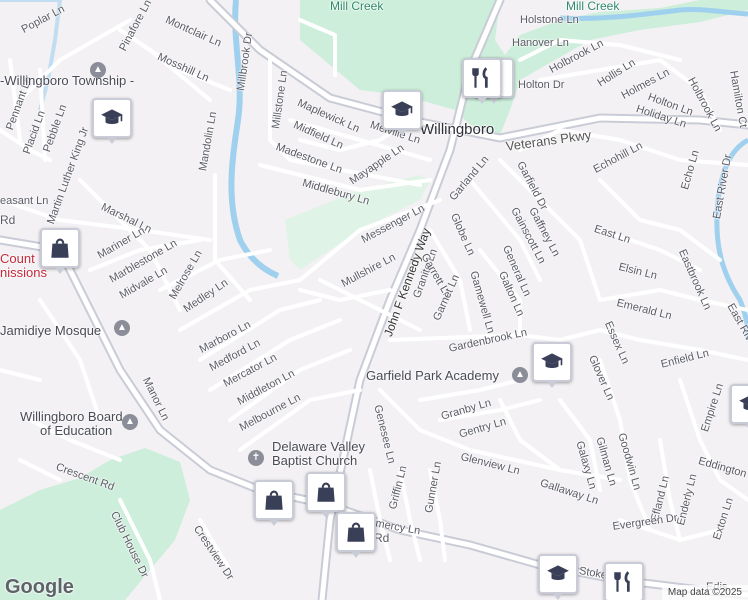  I want to click on board-label-line2: of Education, so click(76, 430).